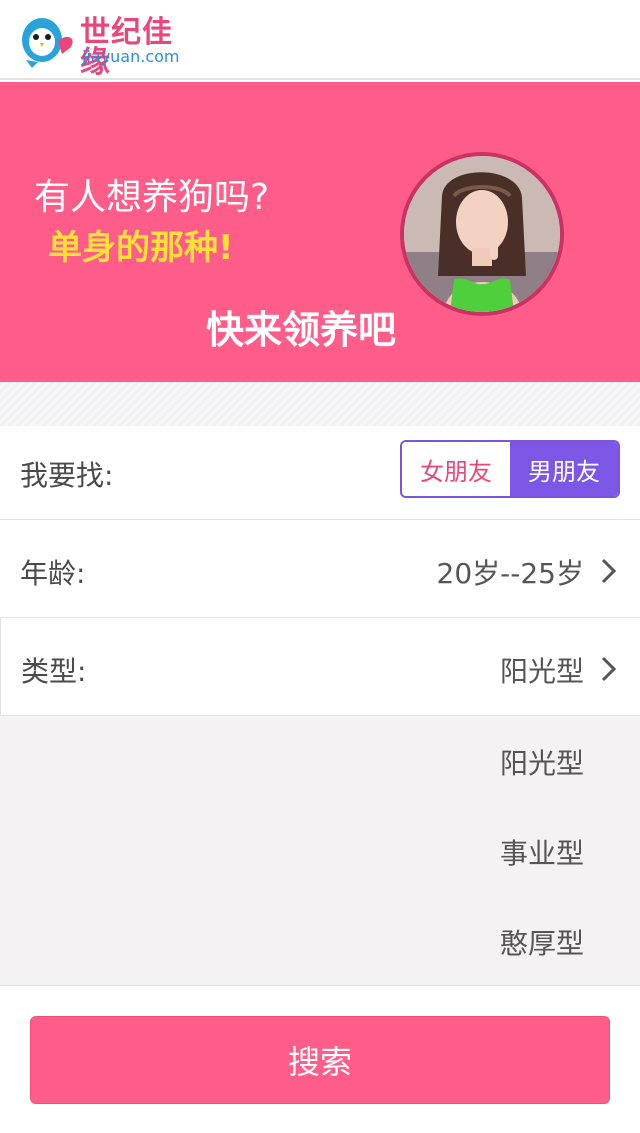 This screenshot has width=640, height=1133. Describe the element at coordinates (320, 569) in the screenshot. I see `age-row: 年龄: 20岁--25岁` at that location.